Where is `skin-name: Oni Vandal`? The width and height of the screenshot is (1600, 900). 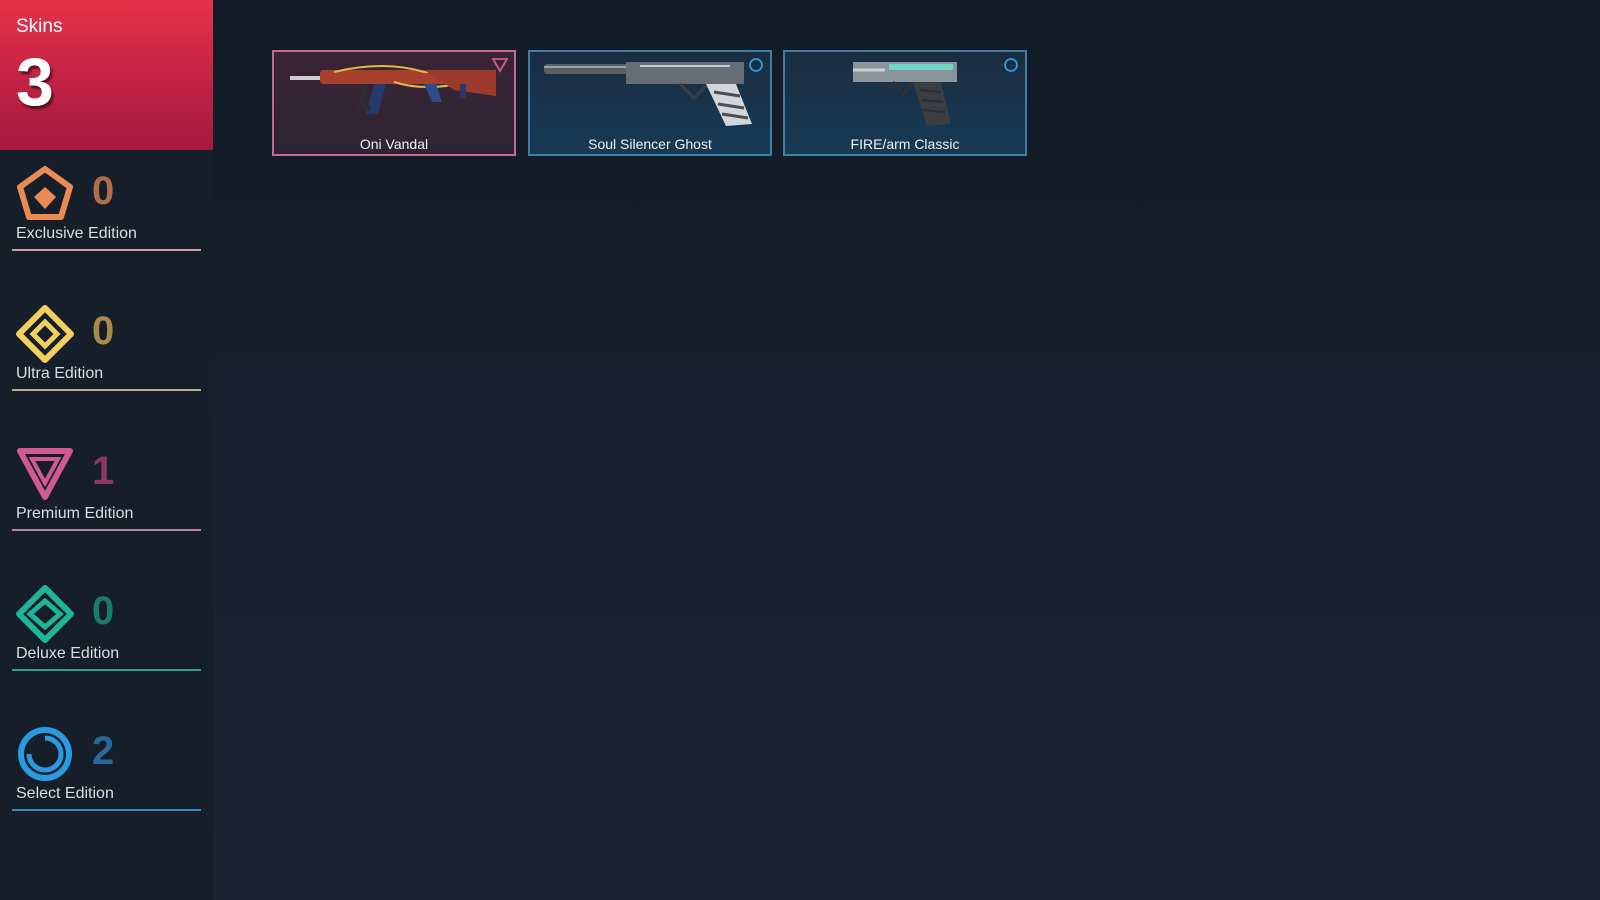 skin-name: Oni Vandal is located at coordinates (394, 144).